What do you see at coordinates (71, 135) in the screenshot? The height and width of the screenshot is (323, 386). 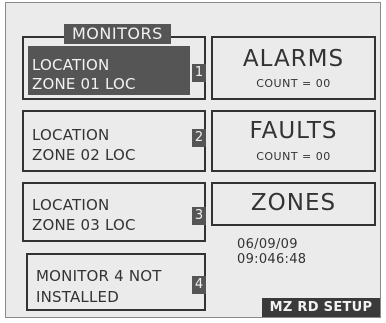 I see `monitor-2-line1: LOCATION` at bounding box center [71, 135].